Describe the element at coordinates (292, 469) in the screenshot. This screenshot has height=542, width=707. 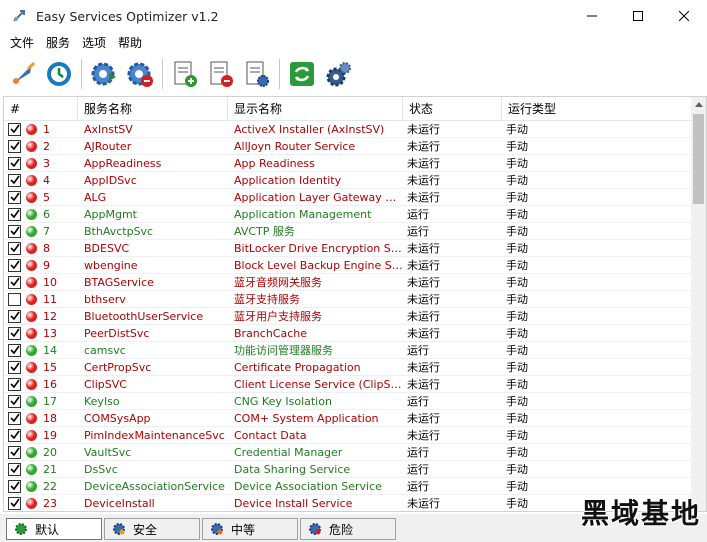
I see `display-name-cell: Data Sharing Service` at that location.